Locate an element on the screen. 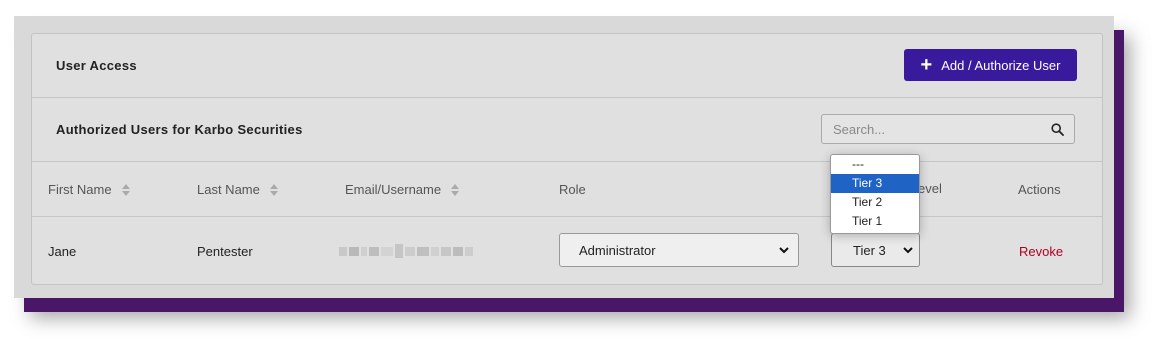 This screenshot has width=1158, height=339. dropdown-option: --- is located at coordinates (875, 164).